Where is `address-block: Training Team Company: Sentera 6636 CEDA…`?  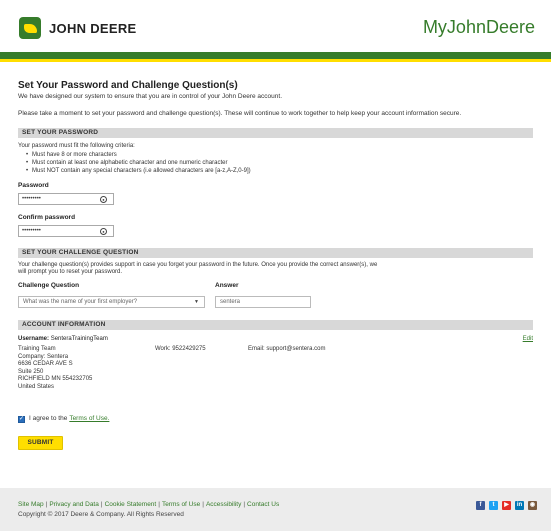 address-block: Training Team Company: Sentera 6636 CEDA… is located at coordinates (55, 368).